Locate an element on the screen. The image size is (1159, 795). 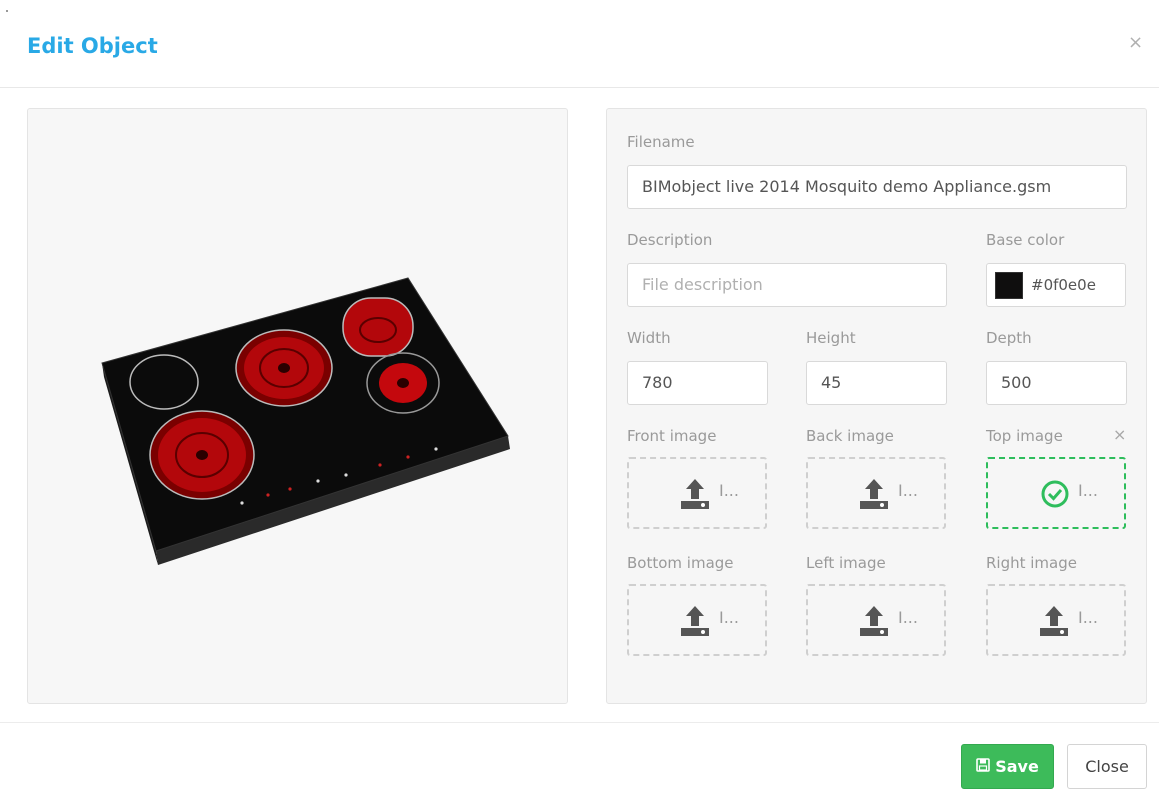
description-input: File description is located at coordinates (787, 285).